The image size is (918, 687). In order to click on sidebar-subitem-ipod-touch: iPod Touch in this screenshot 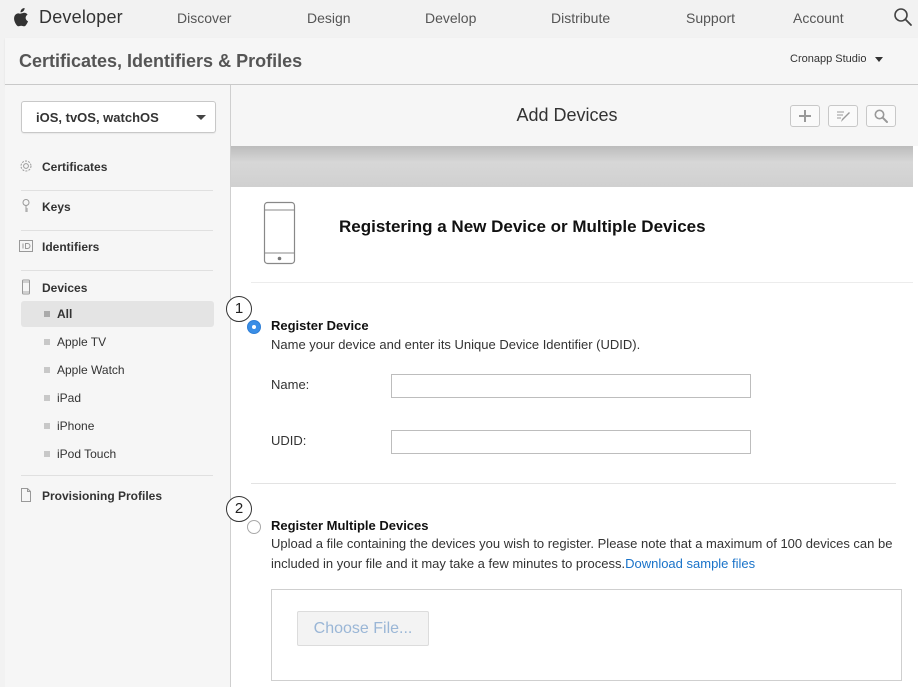, I will do `click(117, 454)`.